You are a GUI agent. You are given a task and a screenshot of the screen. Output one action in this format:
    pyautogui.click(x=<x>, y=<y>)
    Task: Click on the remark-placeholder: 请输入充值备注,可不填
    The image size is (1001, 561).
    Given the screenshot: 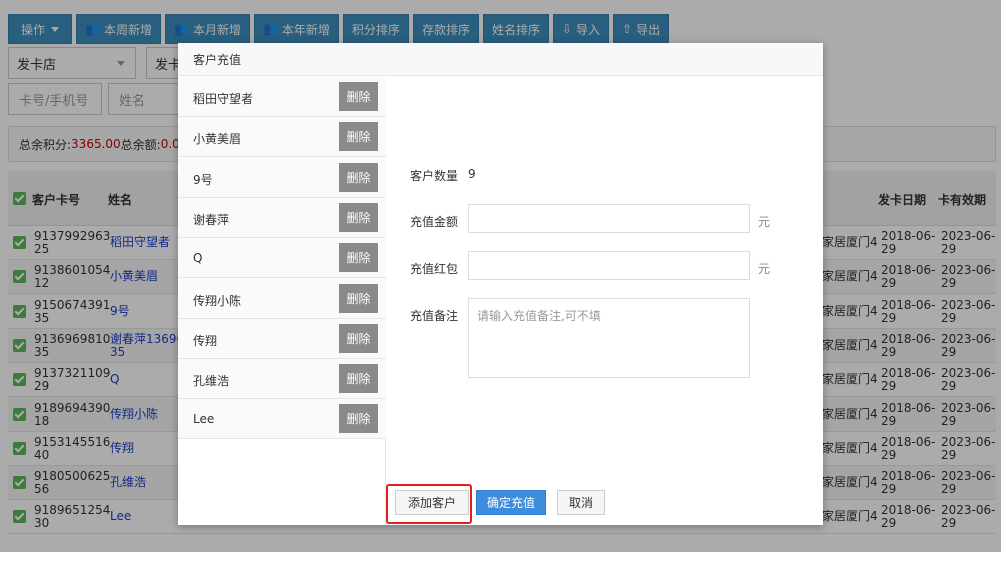 What is the action you would take?
    pyautogui.click(x=539, y=316)
    